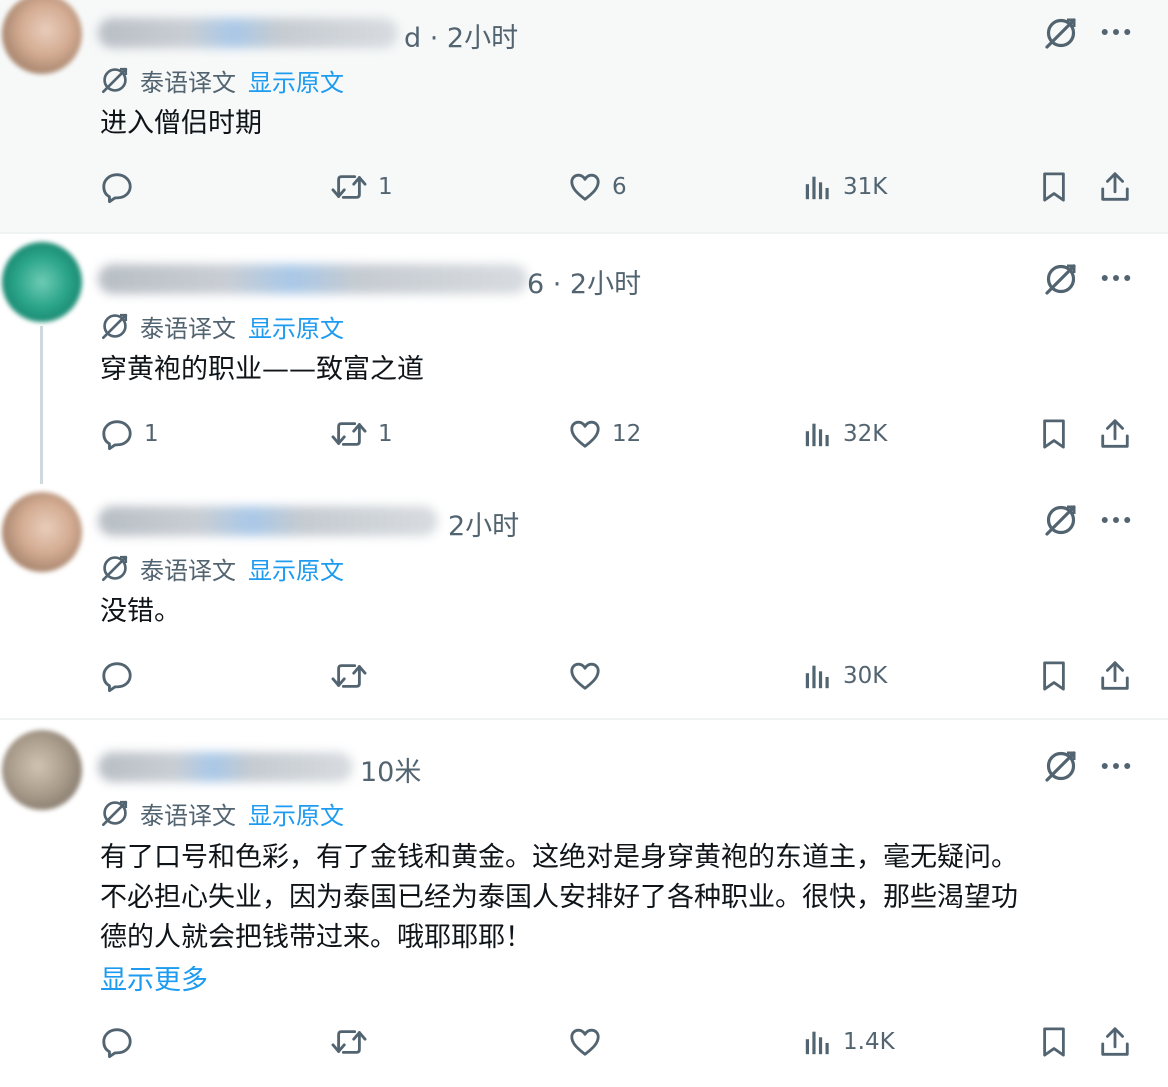  Describe the element at coordinates (391, 772) in the screenshot. I see `tweet-meta: 10米` at that location.